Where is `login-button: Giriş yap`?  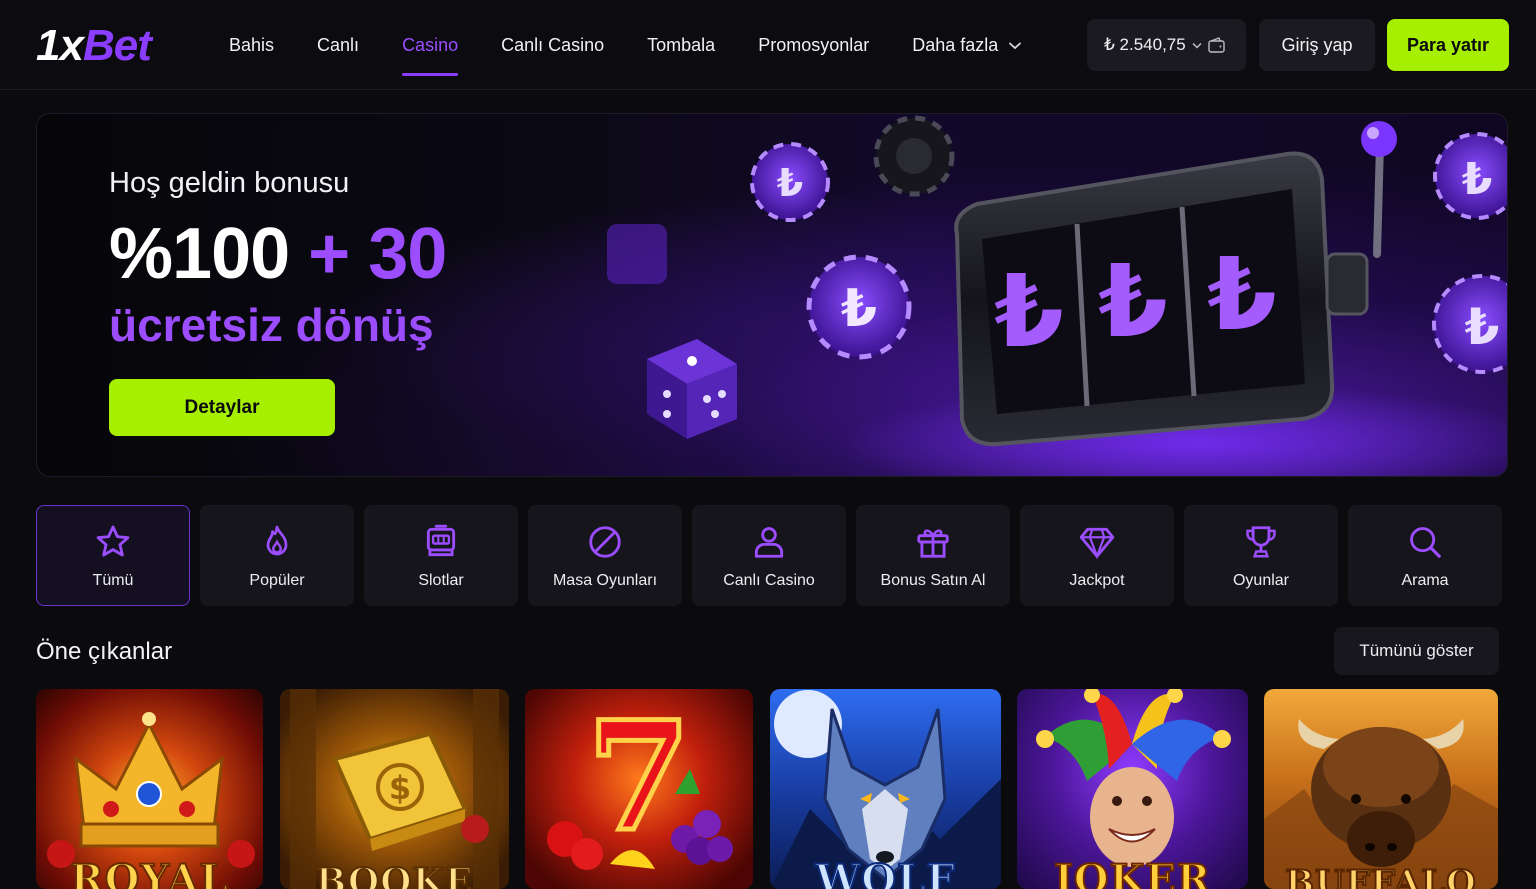 login-button: Giriş yap is located at coordinates (1317, 45).